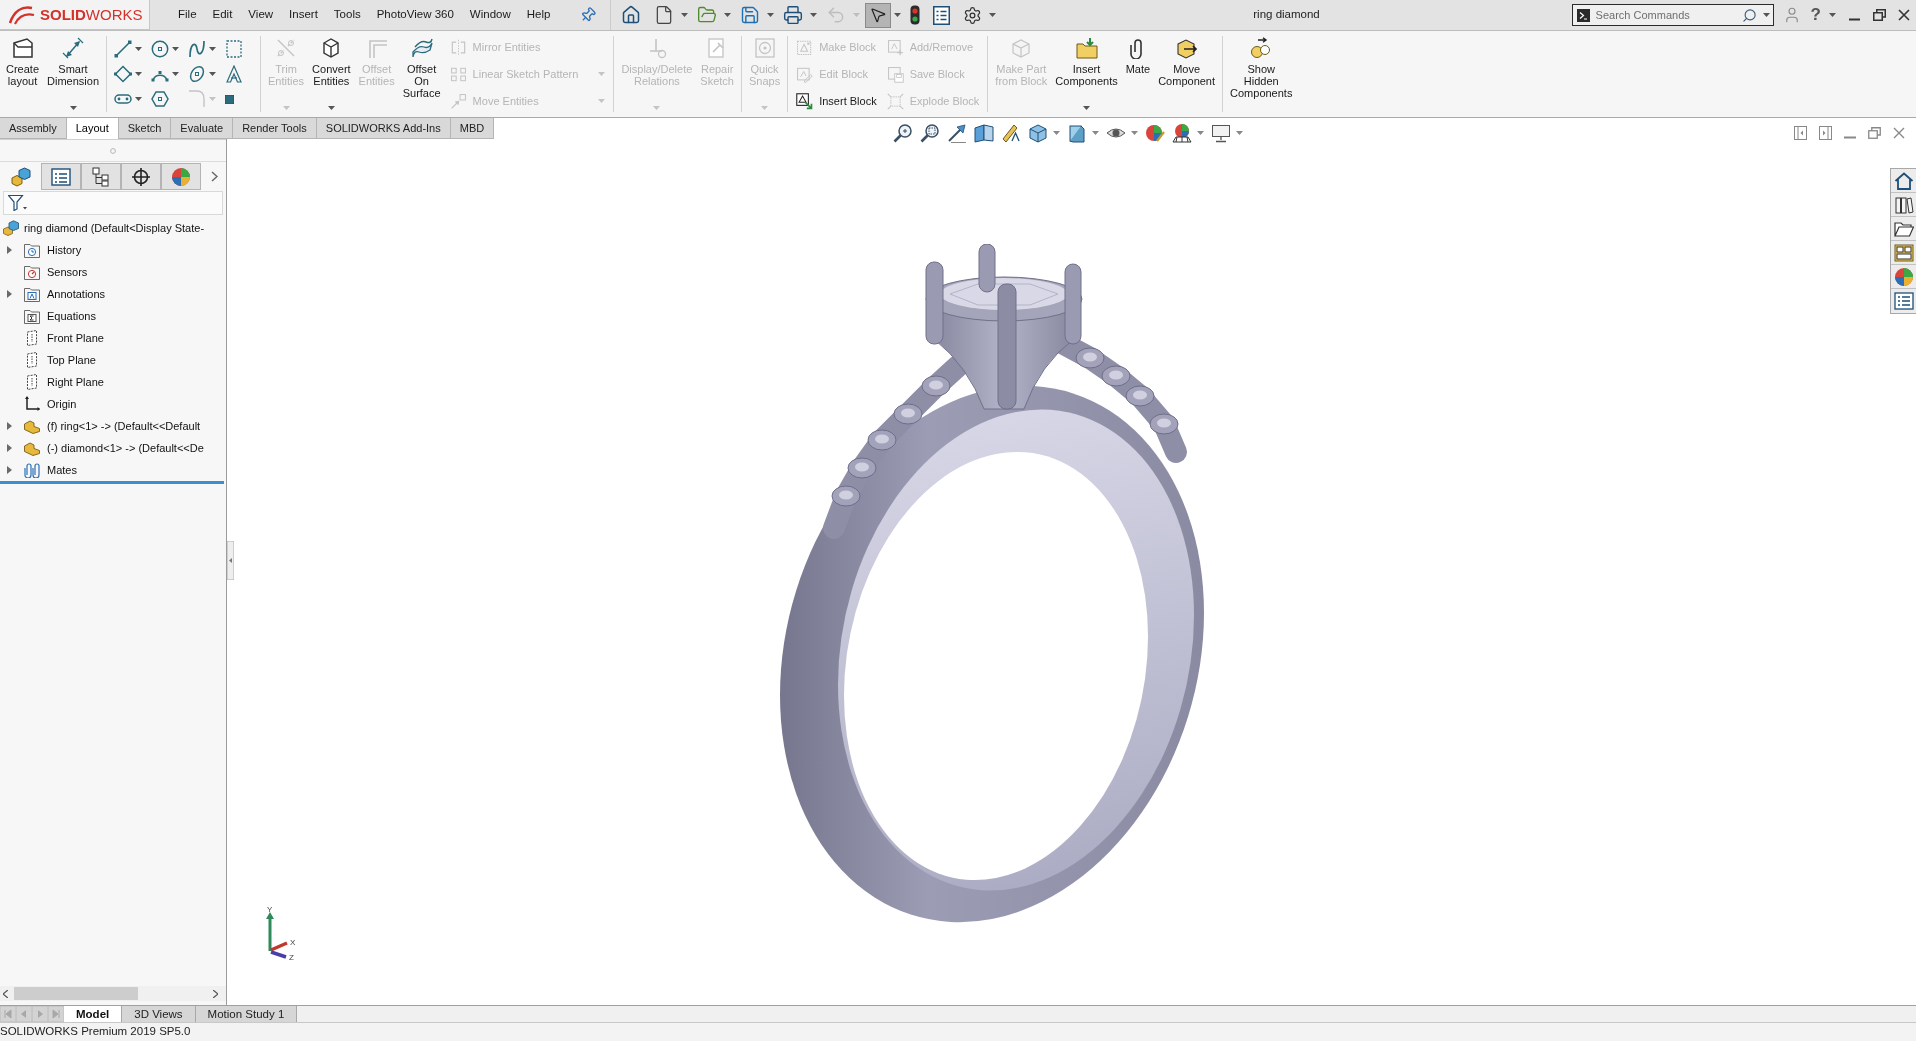 The width and height of the screenshot is (1916, 1041). What do you see at coordinates (1187, 74) in the screenshot?
I see `ribbon-button: Move Component` at bounding box center [1187, 74].